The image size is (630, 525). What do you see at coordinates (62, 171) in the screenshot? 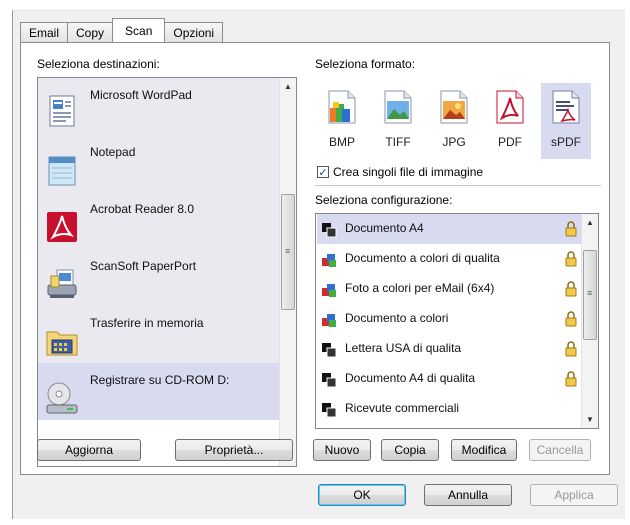
I see `notepad-icon` at bounding box center [62, 171].